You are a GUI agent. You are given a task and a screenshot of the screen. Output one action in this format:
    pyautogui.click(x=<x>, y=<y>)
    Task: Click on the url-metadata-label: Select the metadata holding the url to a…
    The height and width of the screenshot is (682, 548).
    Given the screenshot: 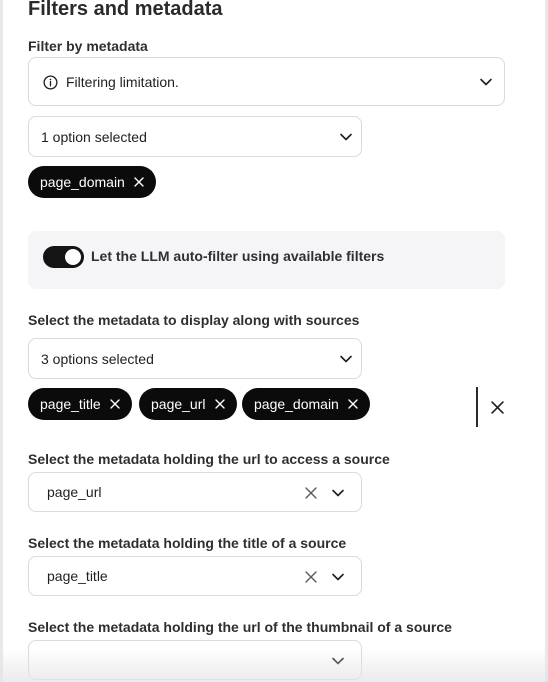 What is the action you would take?
    pyautogui.click(x=209, y=459)
    